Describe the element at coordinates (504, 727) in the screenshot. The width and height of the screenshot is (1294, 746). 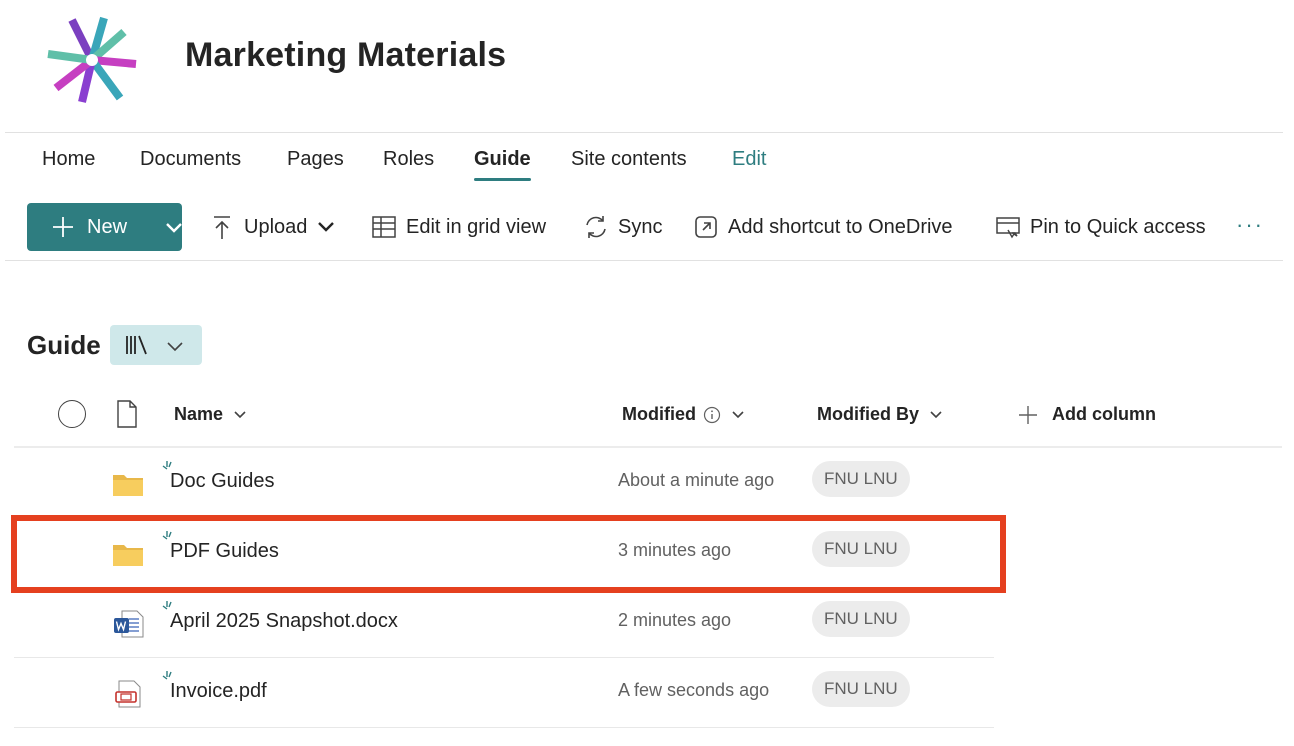
I see `row-divider` at that location.